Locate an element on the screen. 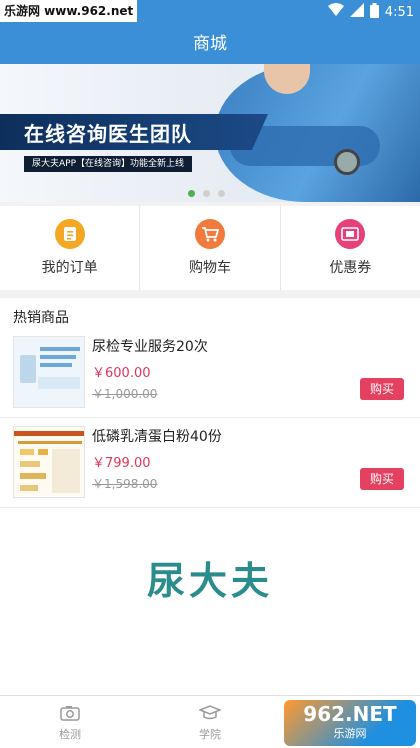 The image size is (420, 748). status-icons: 4:51 is located at coordinates (370, 12).